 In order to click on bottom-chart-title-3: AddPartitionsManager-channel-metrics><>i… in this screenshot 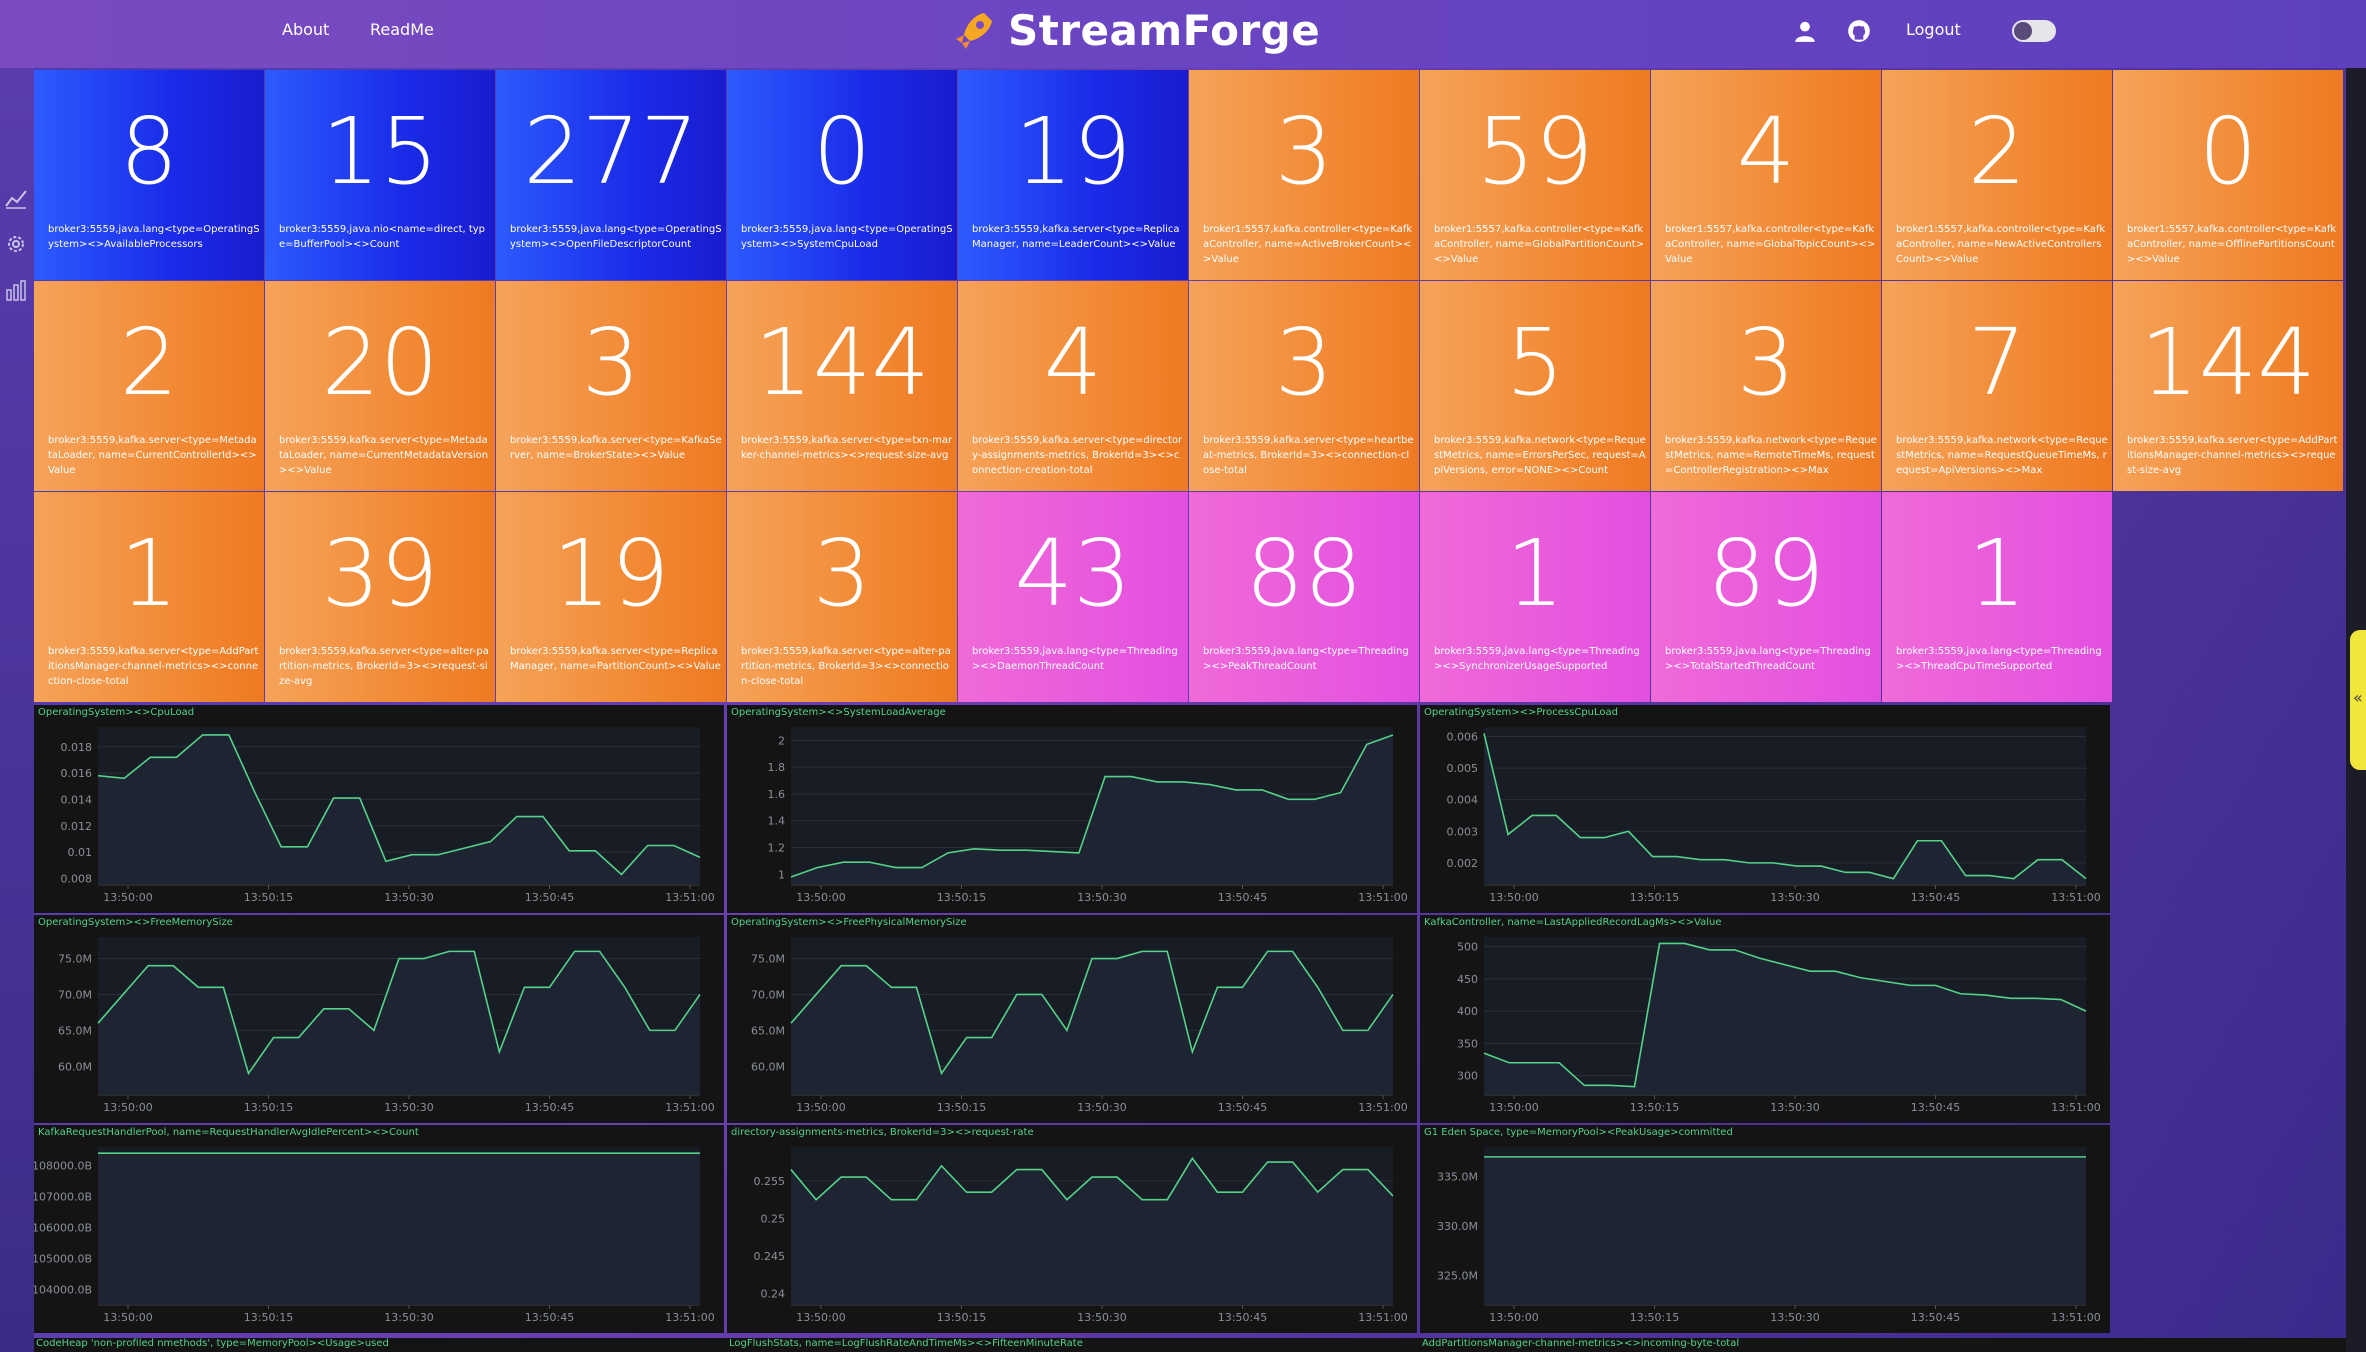, I will do `click(1581, 1343)`.